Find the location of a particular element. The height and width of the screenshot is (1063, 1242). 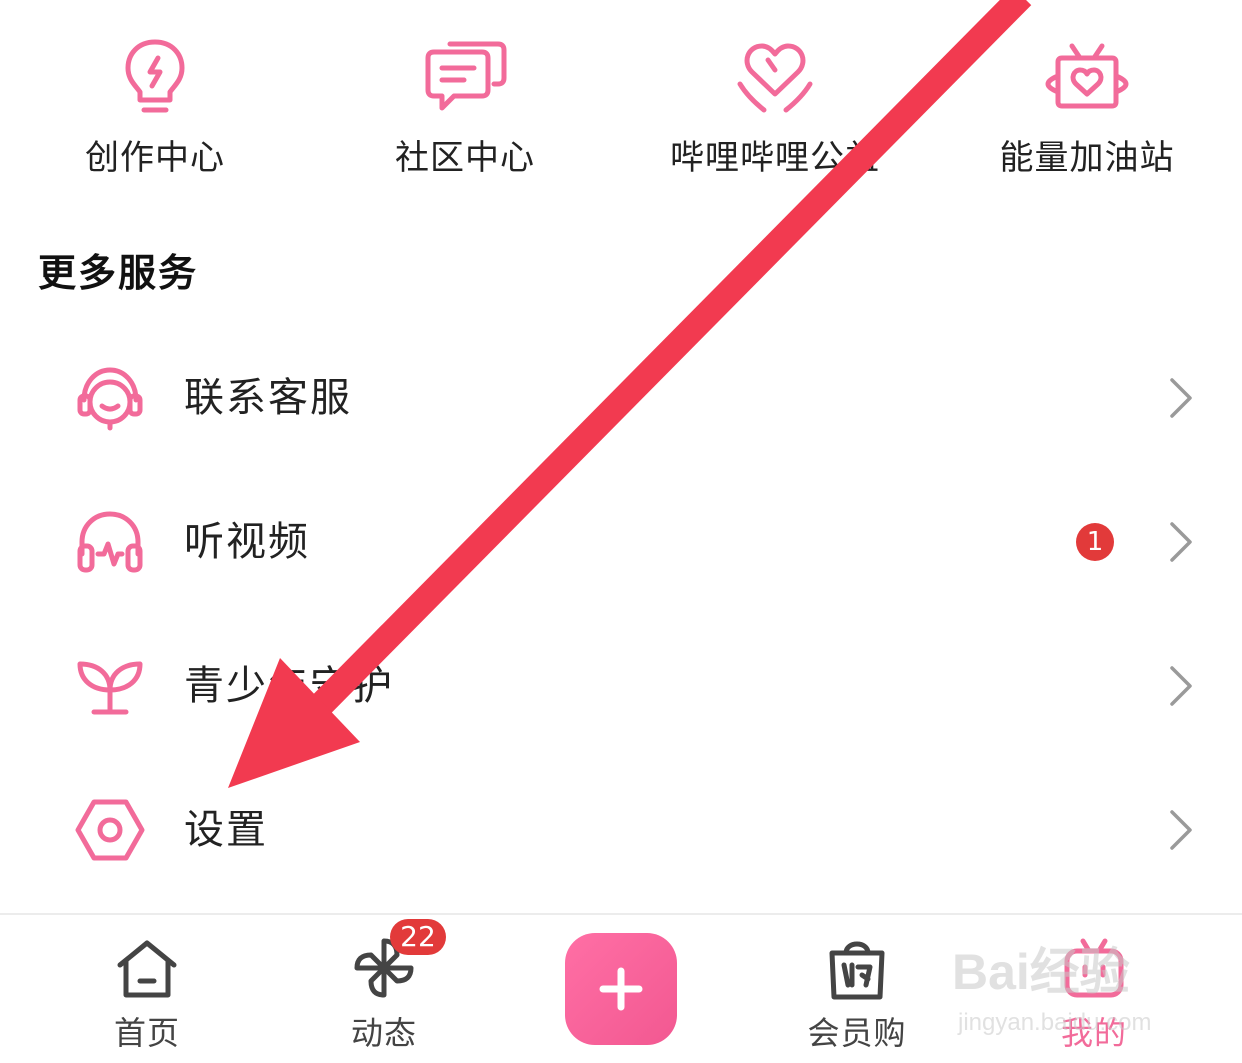

shortcut-label: 创作中心 is located at coordinates (155, 158).